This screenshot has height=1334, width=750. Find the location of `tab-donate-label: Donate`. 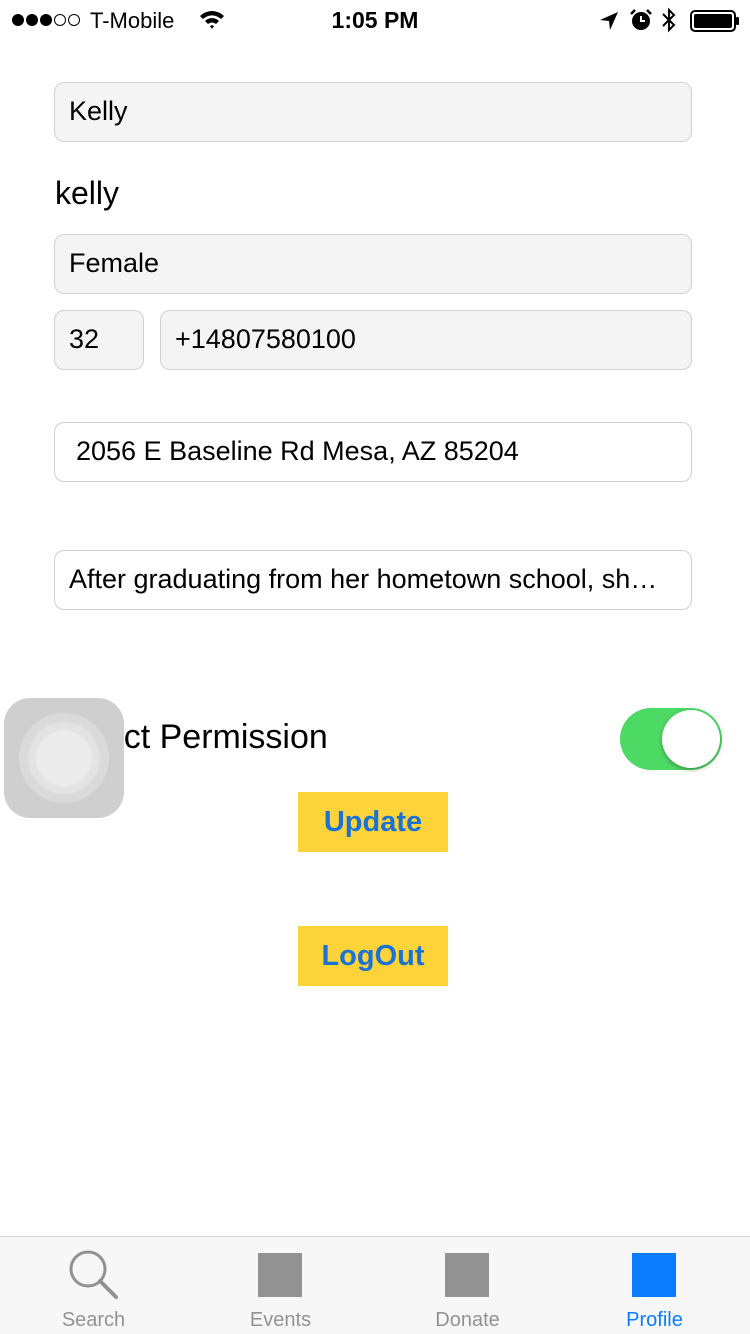

tab-donate-label: Donate is located at coordinates (467, 1320).